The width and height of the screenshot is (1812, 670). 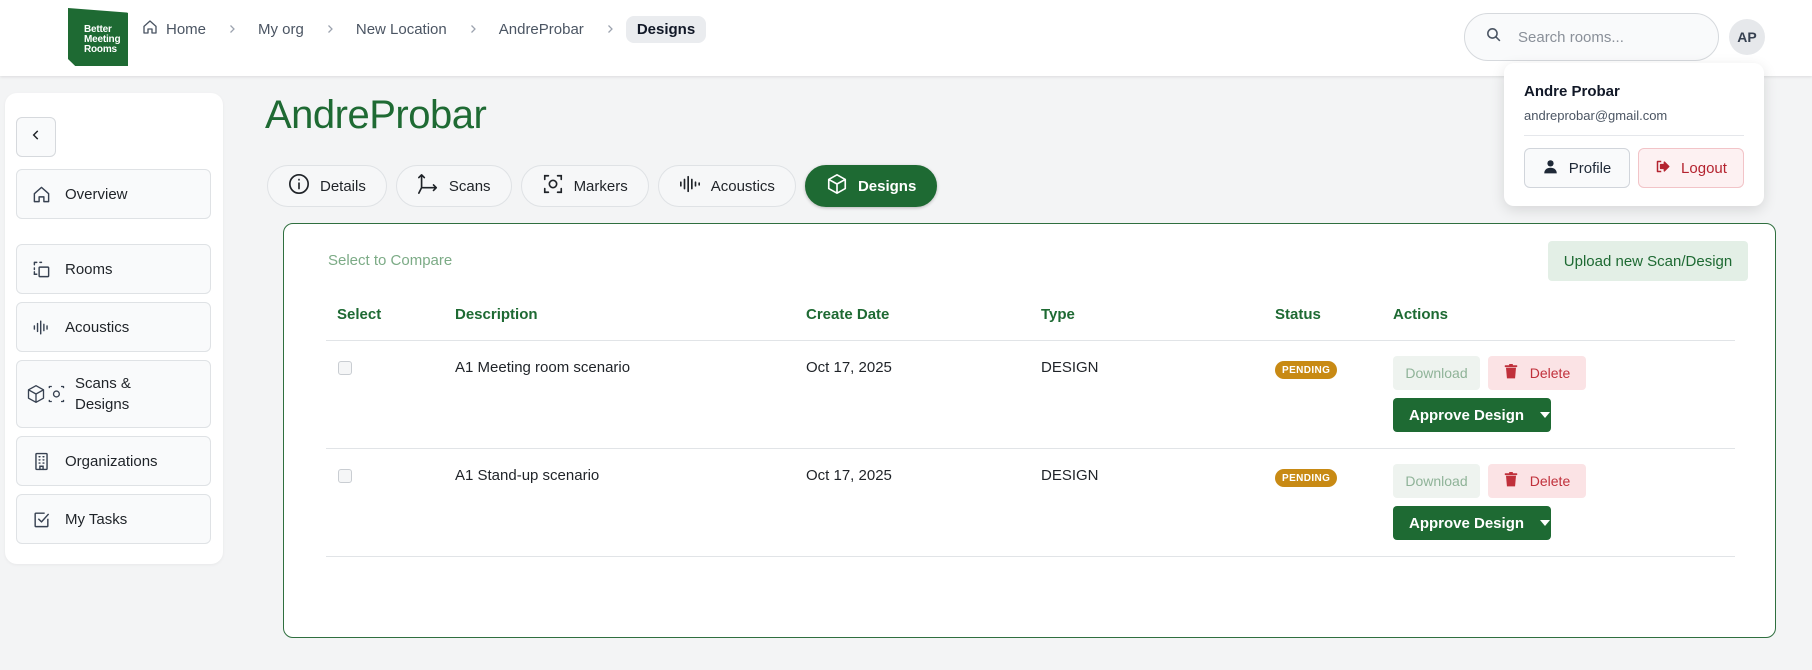 I want to click on search-box, so click(x=1591, y=37).